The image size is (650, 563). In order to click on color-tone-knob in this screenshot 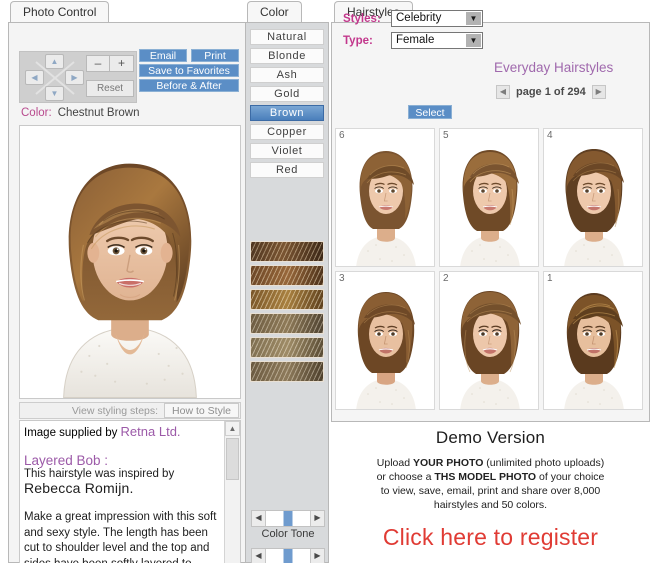, I will do `click(288, 518)`.